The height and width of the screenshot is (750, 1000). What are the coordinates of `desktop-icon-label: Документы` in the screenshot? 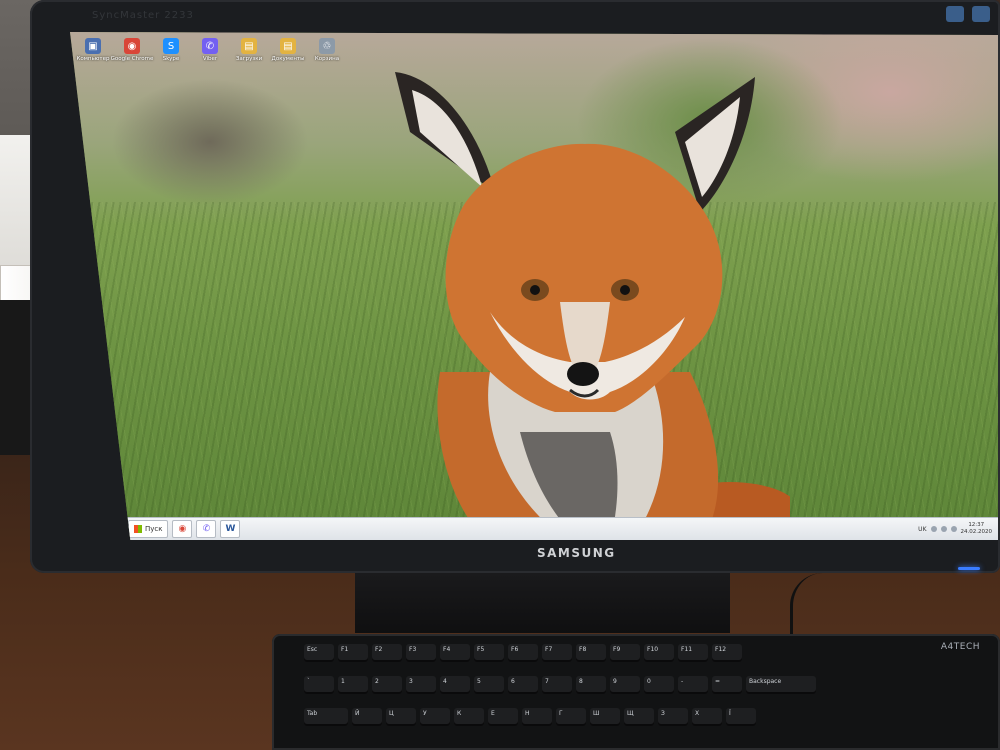 It's located at (288, 59).